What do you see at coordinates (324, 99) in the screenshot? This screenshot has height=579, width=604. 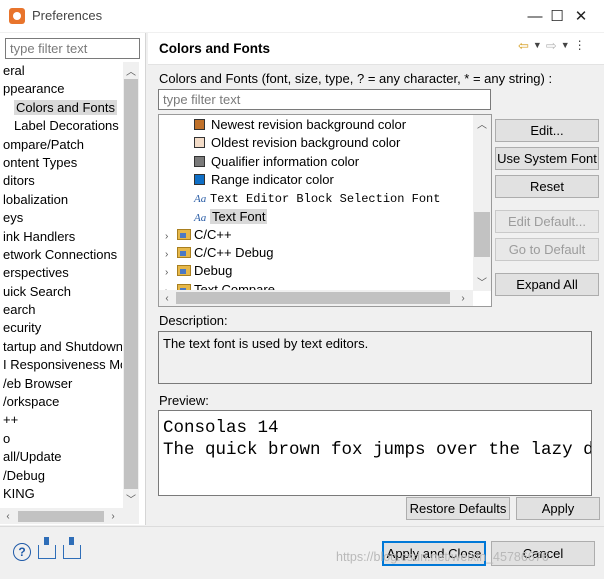 I see `colors-filter-input` at bounding box center [324, 99].